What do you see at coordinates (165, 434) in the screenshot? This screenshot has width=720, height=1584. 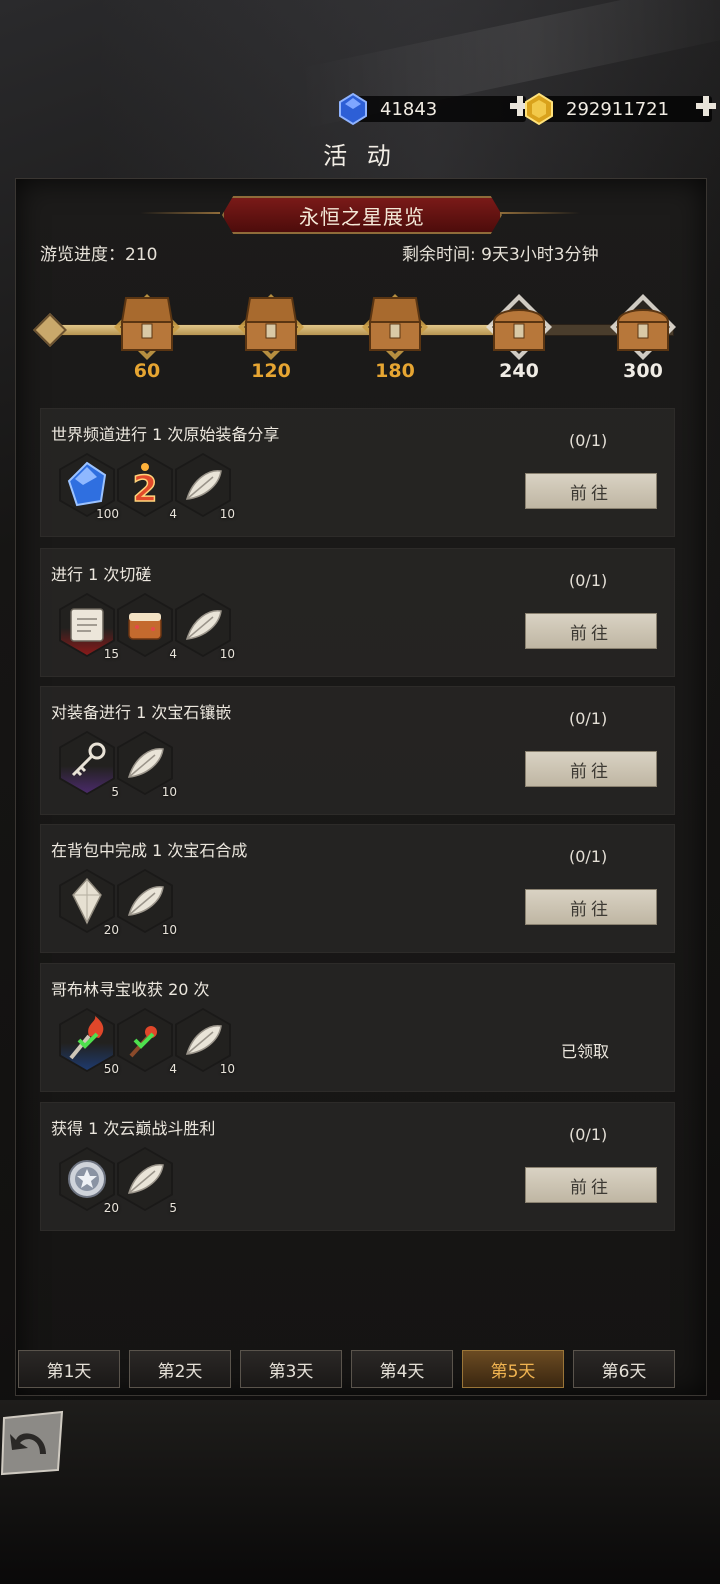 I see `task-title: 世界频道进行 1 次原始装备分享` at bounding box center [165, 434].